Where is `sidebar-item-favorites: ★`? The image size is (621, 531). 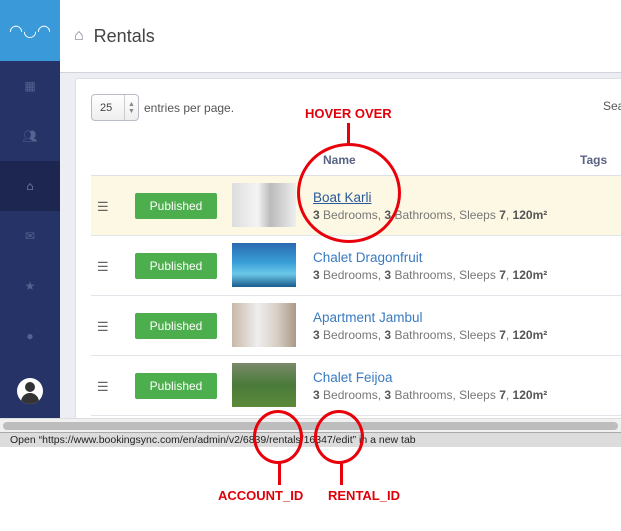 sidebar-item-favorites: ★ is located at coordinates (30, 286).